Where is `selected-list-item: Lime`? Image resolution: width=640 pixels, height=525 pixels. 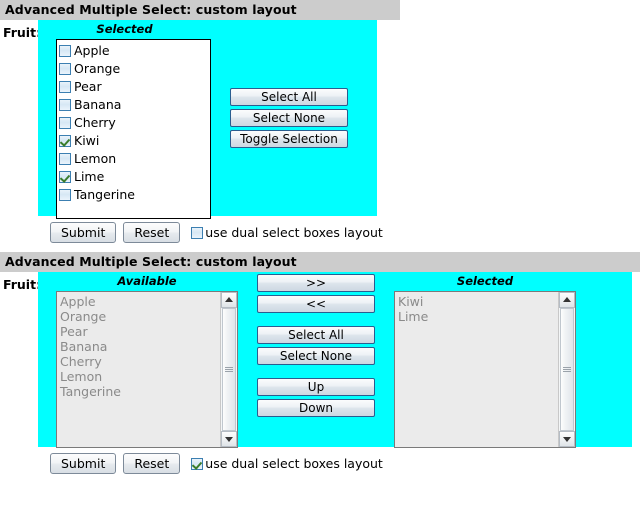
selected-list-item: Lime is located at coordinates (478, 316).